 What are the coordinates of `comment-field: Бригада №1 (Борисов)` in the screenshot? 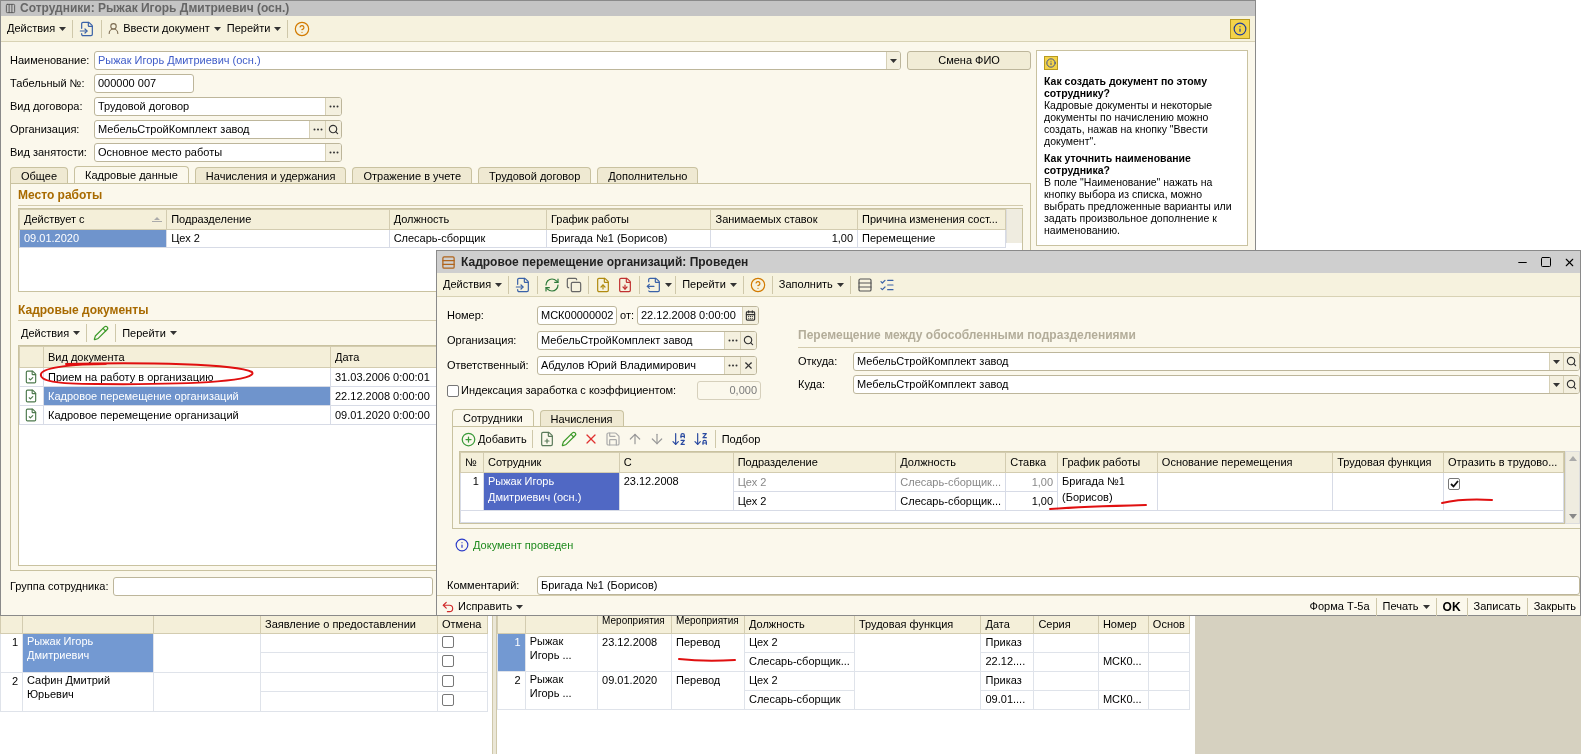 It's located at (1058, 585).